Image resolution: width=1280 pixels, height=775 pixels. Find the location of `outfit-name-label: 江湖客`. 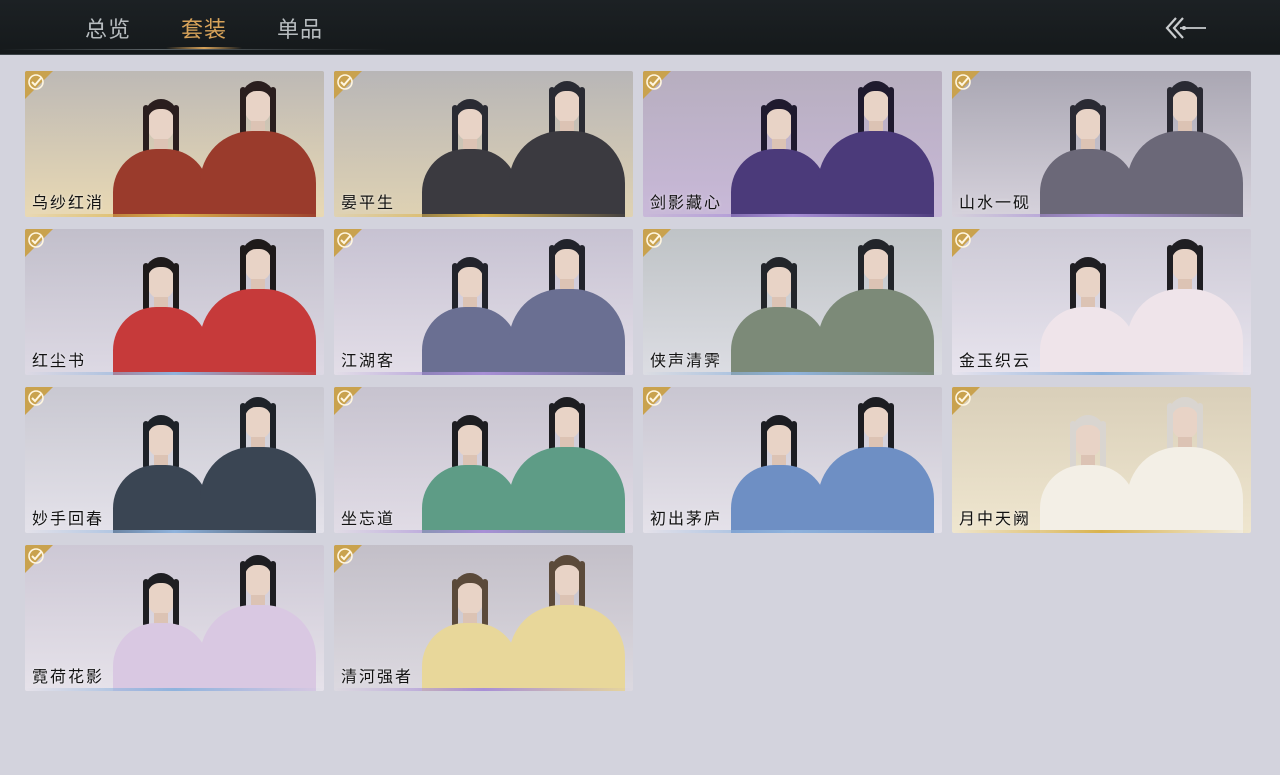

outfit-name-label: 江湖客 is located at coordinates (368, 360).